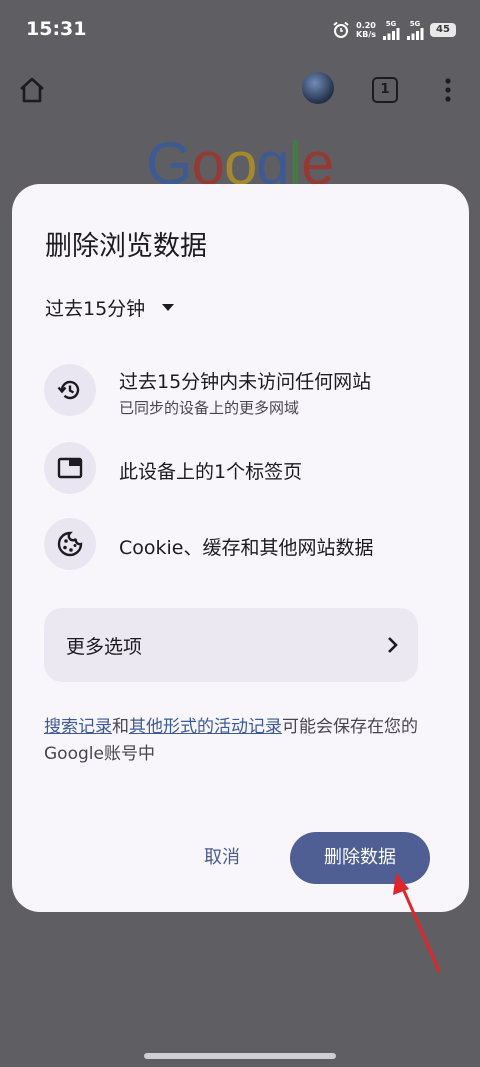 The image size is (480, 1067). Describe the element at coordinates (246, 548) in the screenshot. I see `cookies-item-title: Cookie、缓存和其他网站数据` at that location.